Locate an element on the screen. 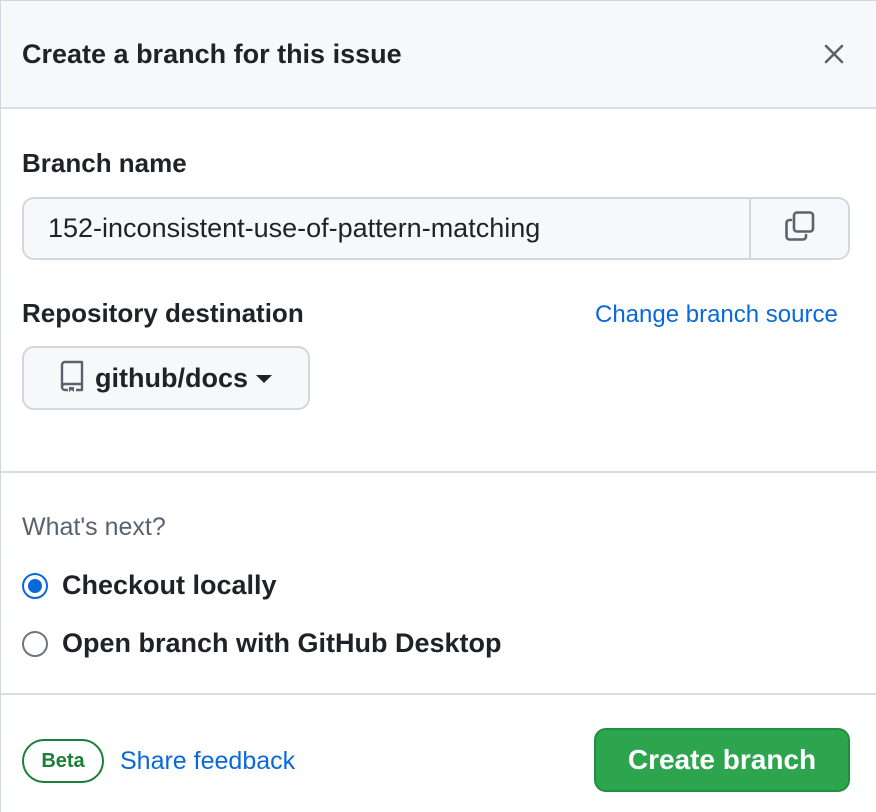  x-icon is located at coordinates (834, 56).